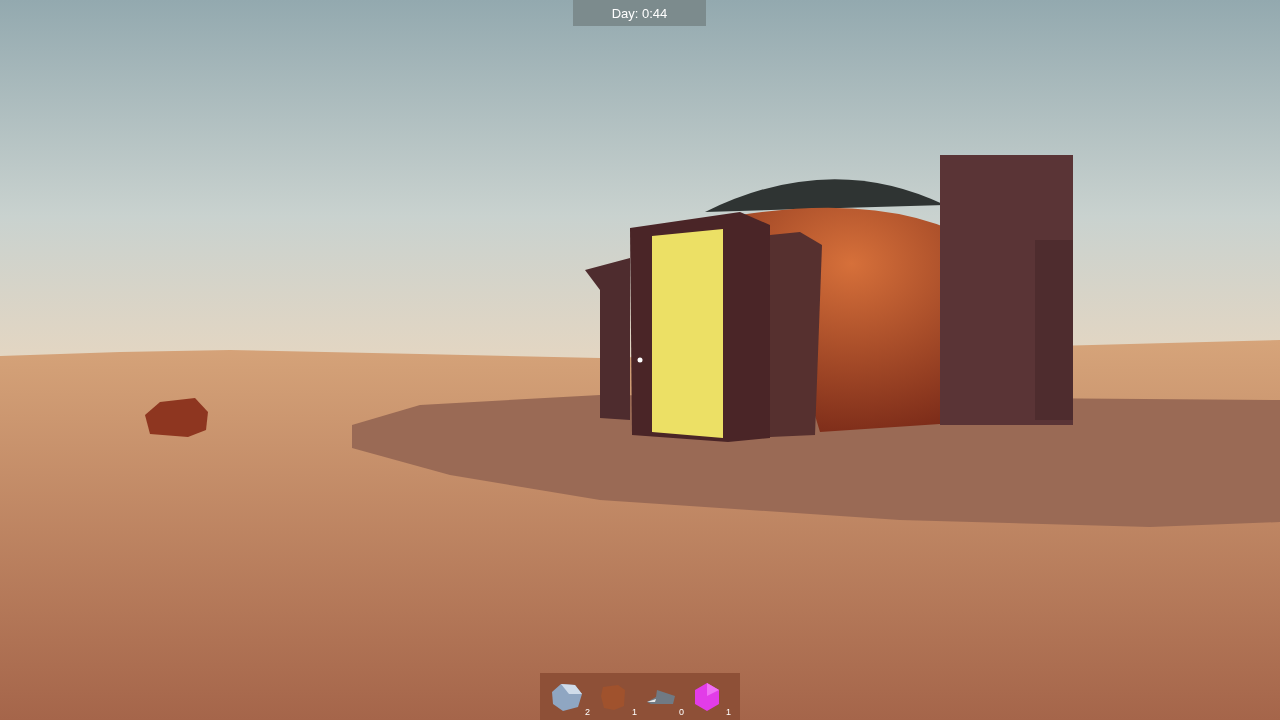 The image size is (1280, 720). I want to click on crosshair-dot, so click(640, 360).